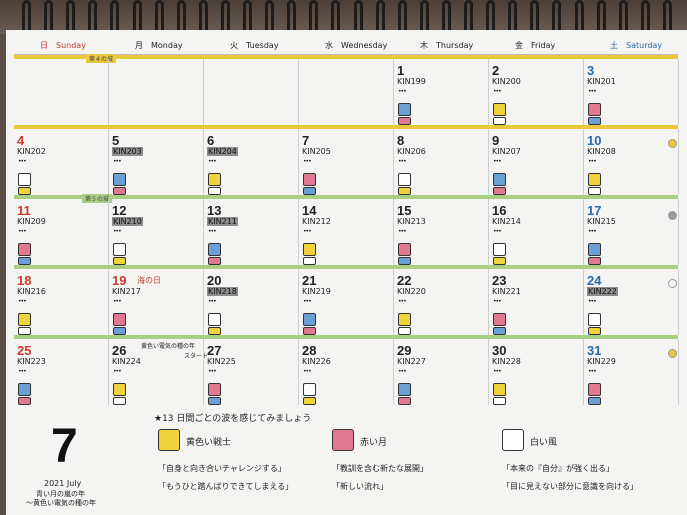 The width and height of the screenshot is (687, 515). Describe the element at coordinates (346, 302) in the screenshot. I see `day-cell: 21 KIN219 •••` at that location.